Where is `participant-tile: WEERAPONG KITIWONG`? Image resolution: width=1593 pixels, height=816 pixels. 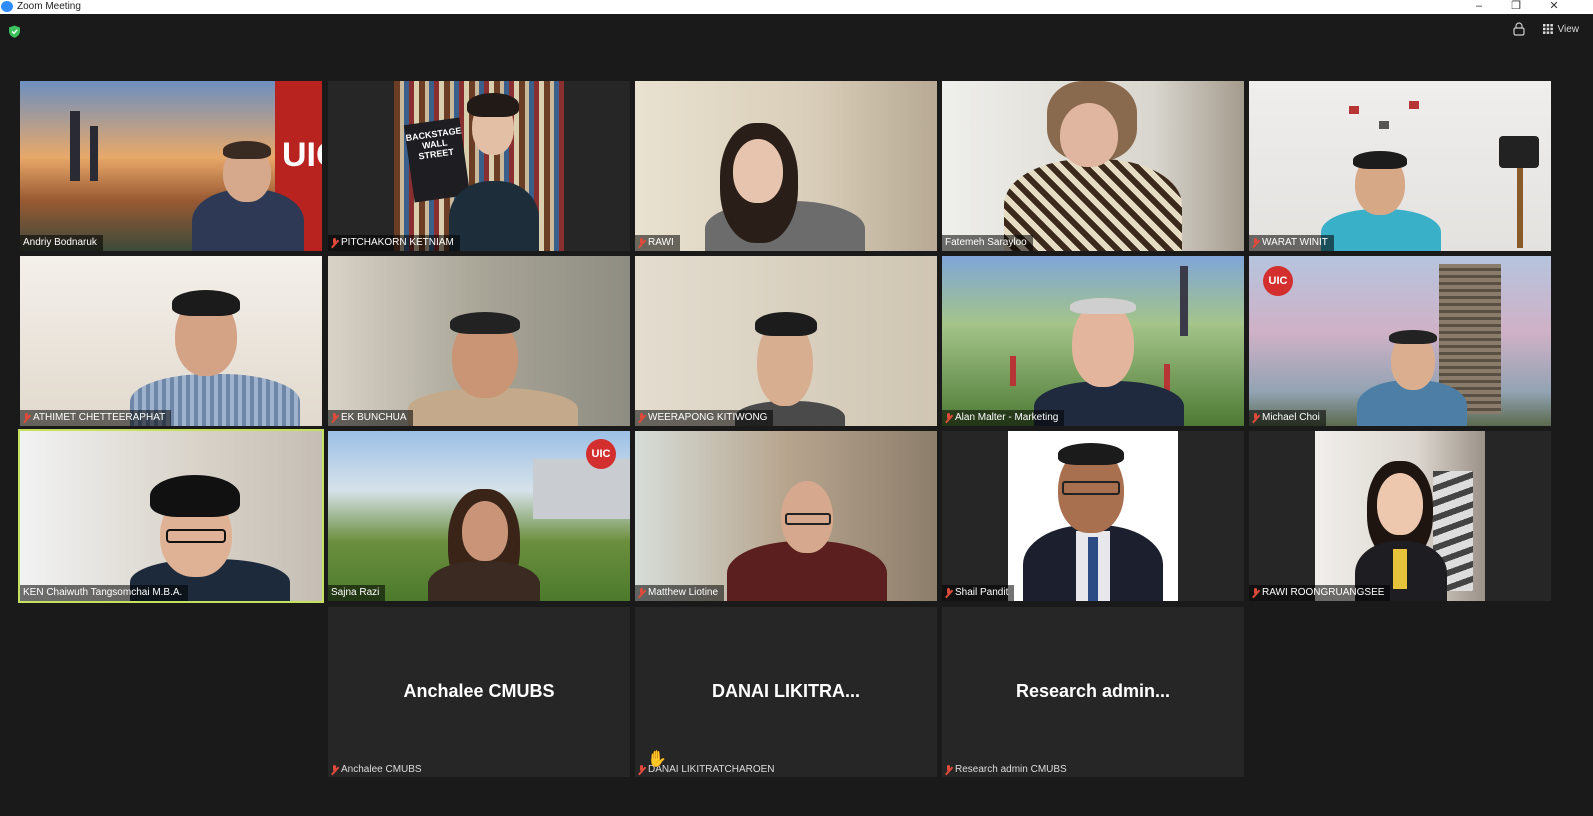 participant-tile: WEERAPONG KITIWONG is located at coordinates (786, 341).